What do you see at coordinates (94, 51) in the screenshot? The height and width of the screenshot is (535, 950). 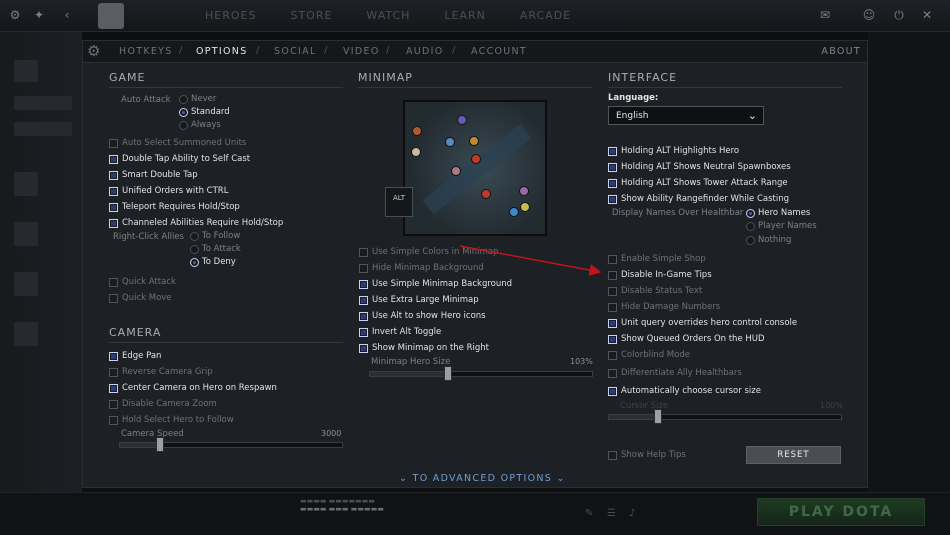 I see `gear-icon: ⚙` at bounding box center [94, 51].